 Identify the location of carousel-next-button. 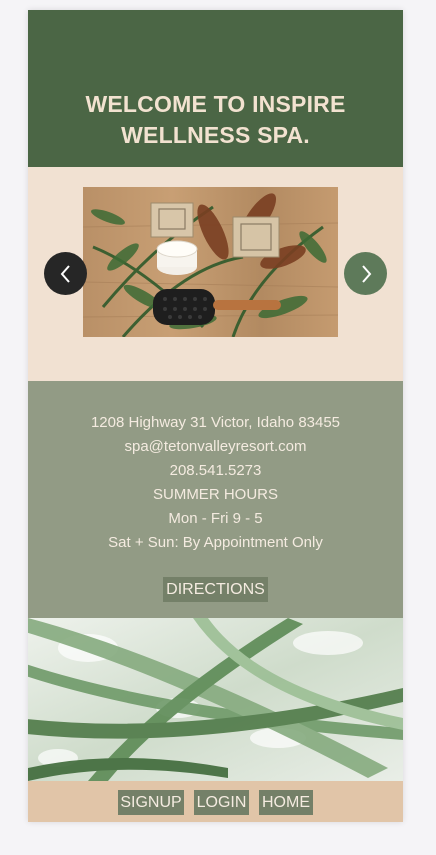
(365, 273).